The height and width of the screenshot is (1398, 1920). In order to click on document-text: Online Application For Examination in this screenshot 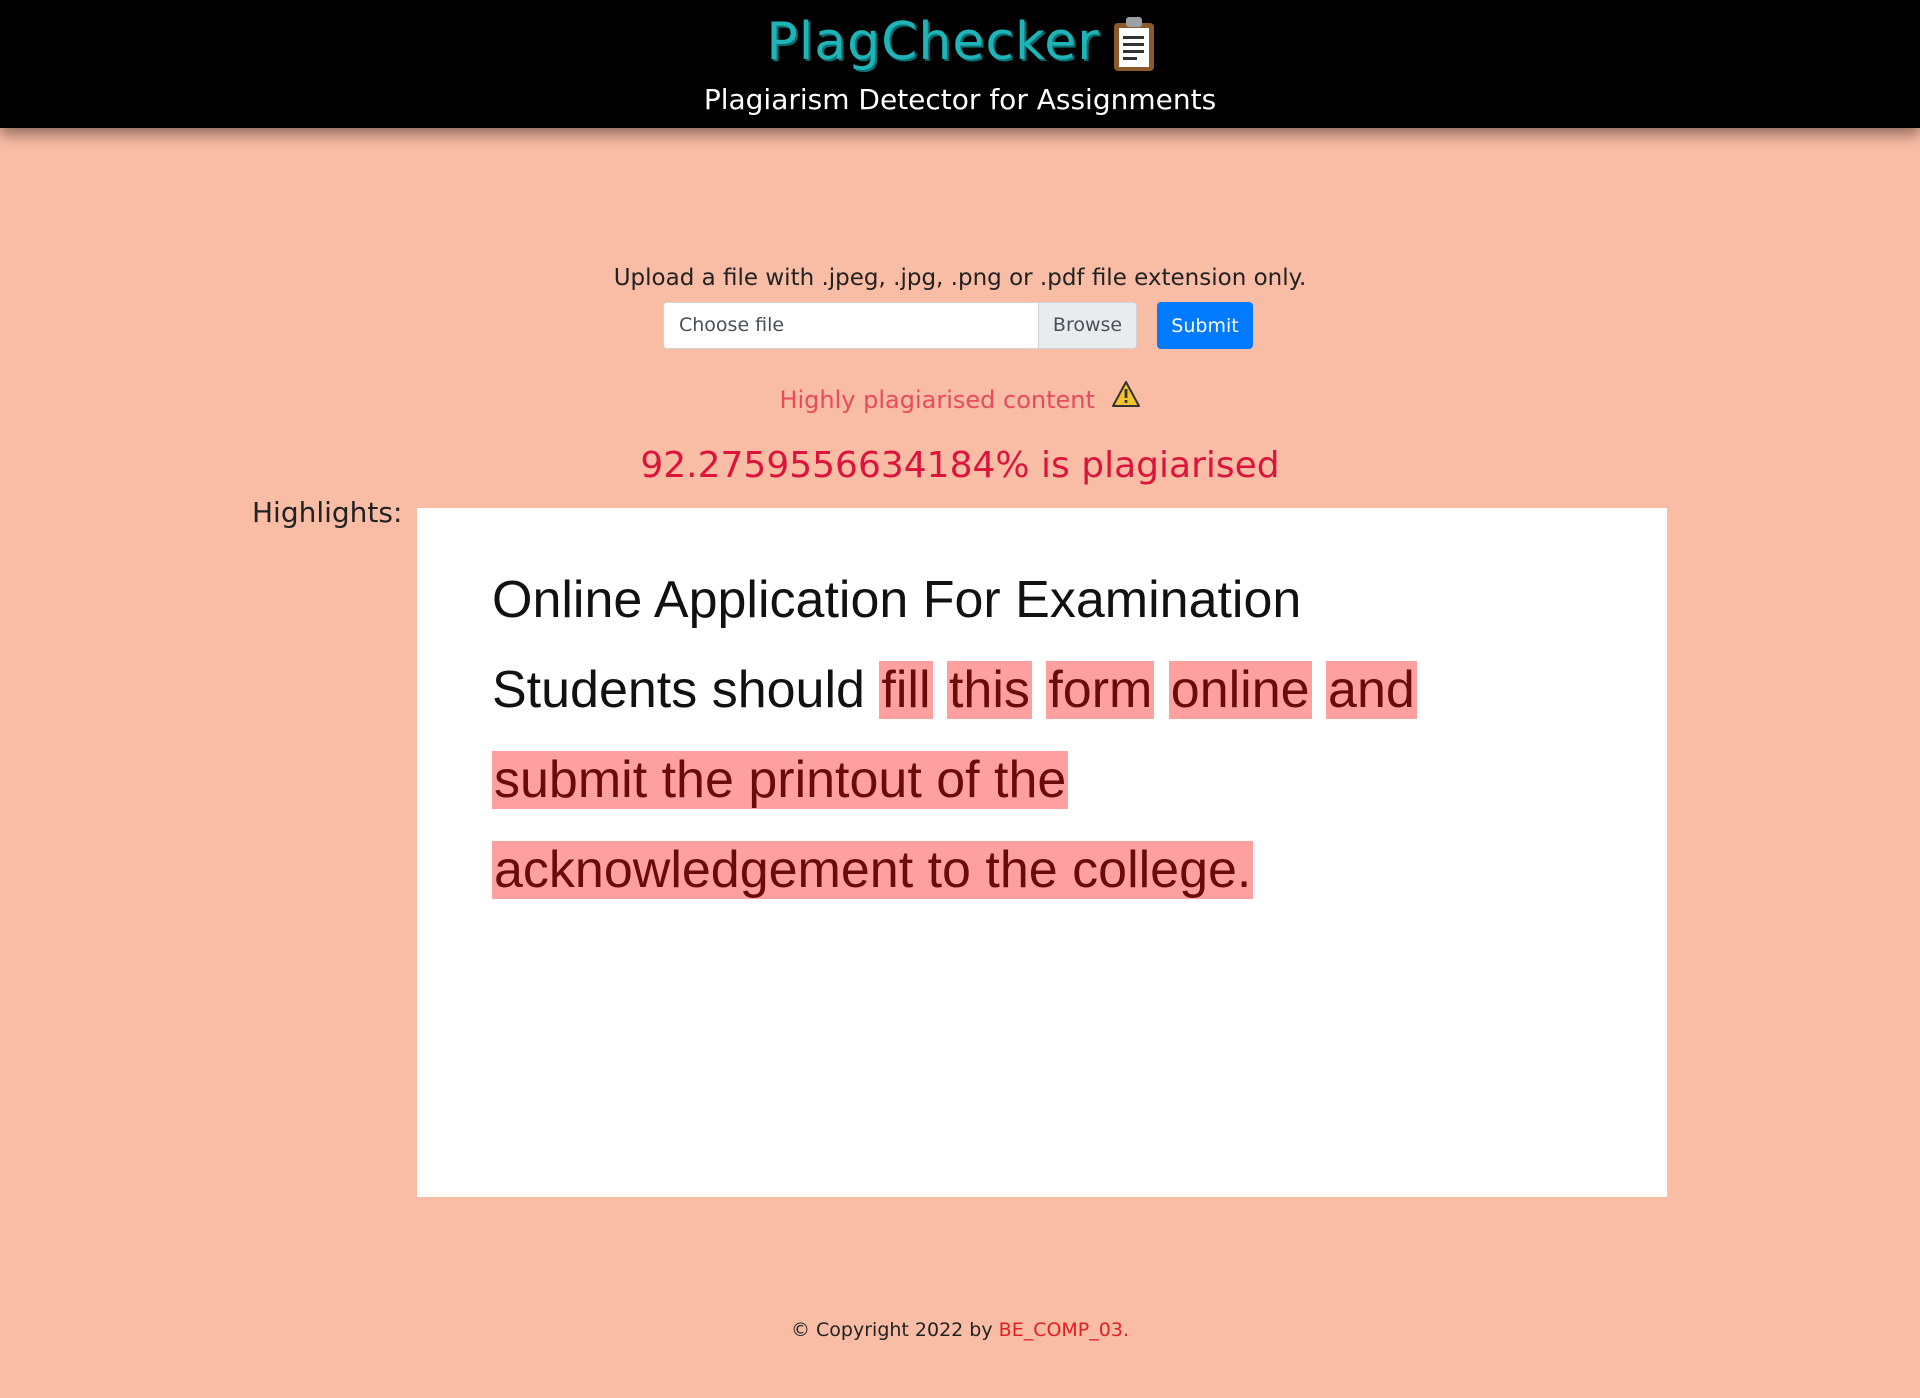, I will do `click(897, 600)`.